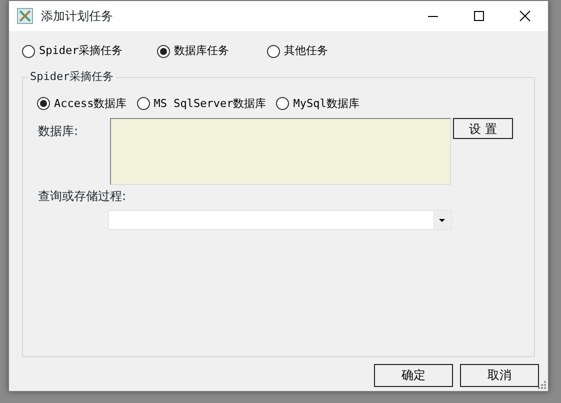 The width and height of the screenshot is (561, 403). I want to click on database-field, so click(280, 151).